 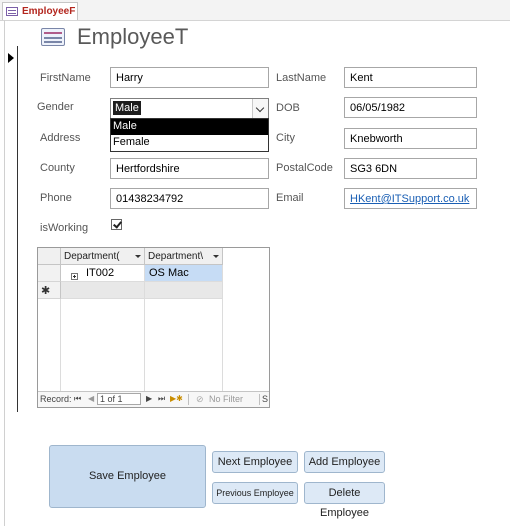 I want to click on county-label: County, so click(x=57, y=168).